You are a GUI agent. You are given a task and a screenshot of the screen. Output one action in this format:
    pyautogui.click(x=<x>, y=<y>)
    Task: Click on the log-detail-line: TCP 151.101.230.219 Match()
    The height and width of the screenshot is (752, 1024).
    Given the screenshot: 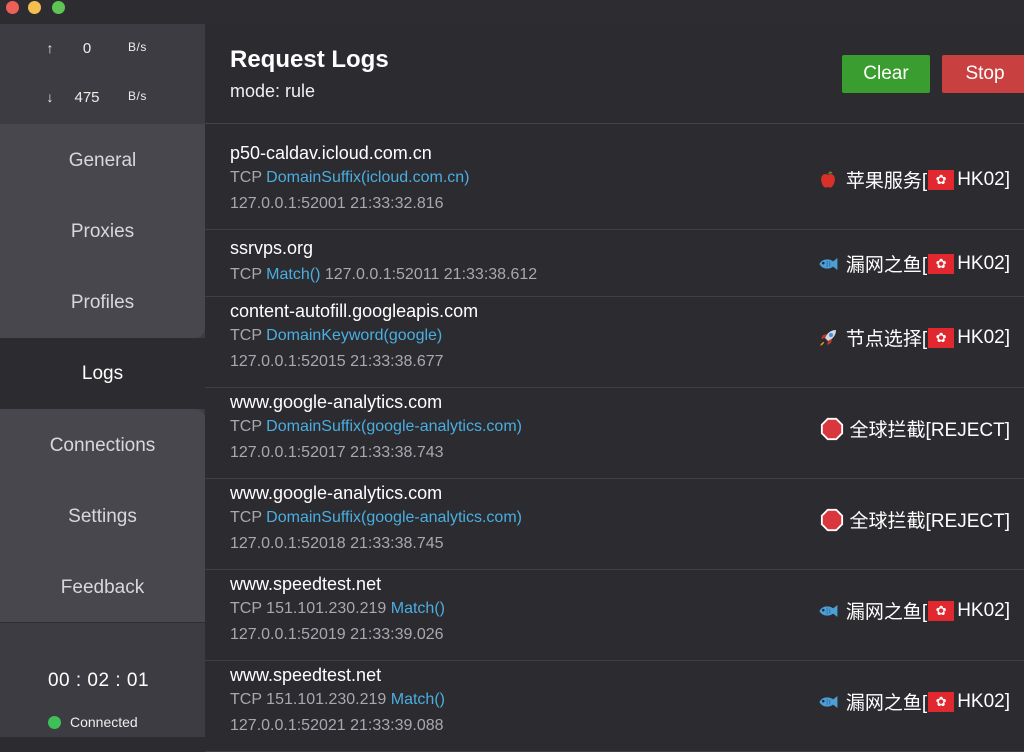 What is the action you would take?
    pyautogui.click(x=337, y=609)
    